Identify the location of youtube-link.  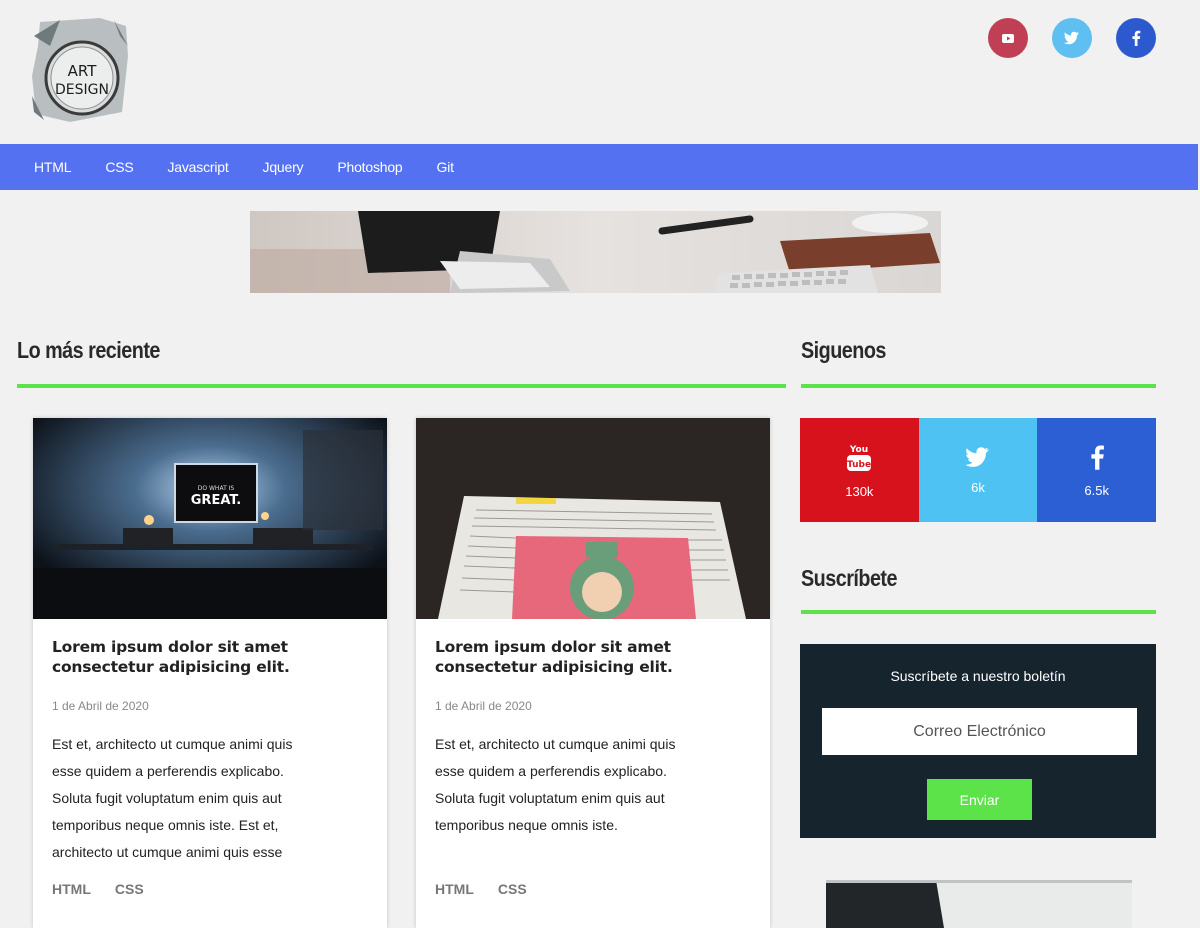
(1008, 38).